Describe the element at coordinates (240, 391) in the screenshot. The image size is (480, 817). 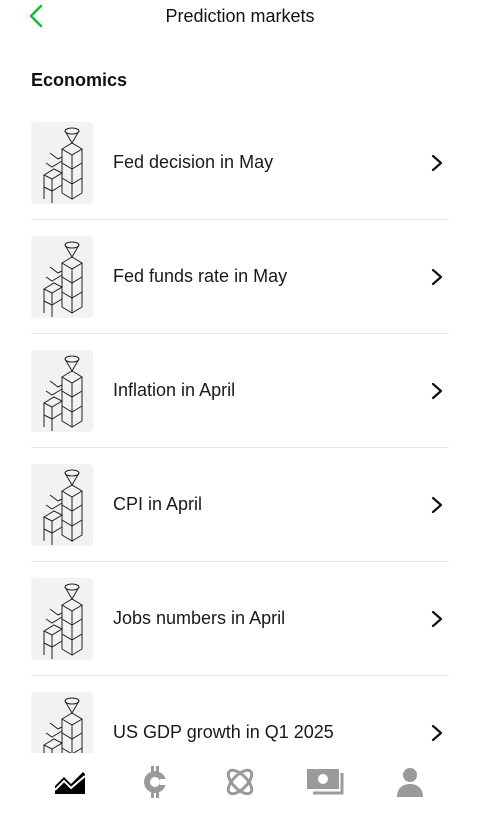
I see `market-row-inflation: Inflation in April` at that location.